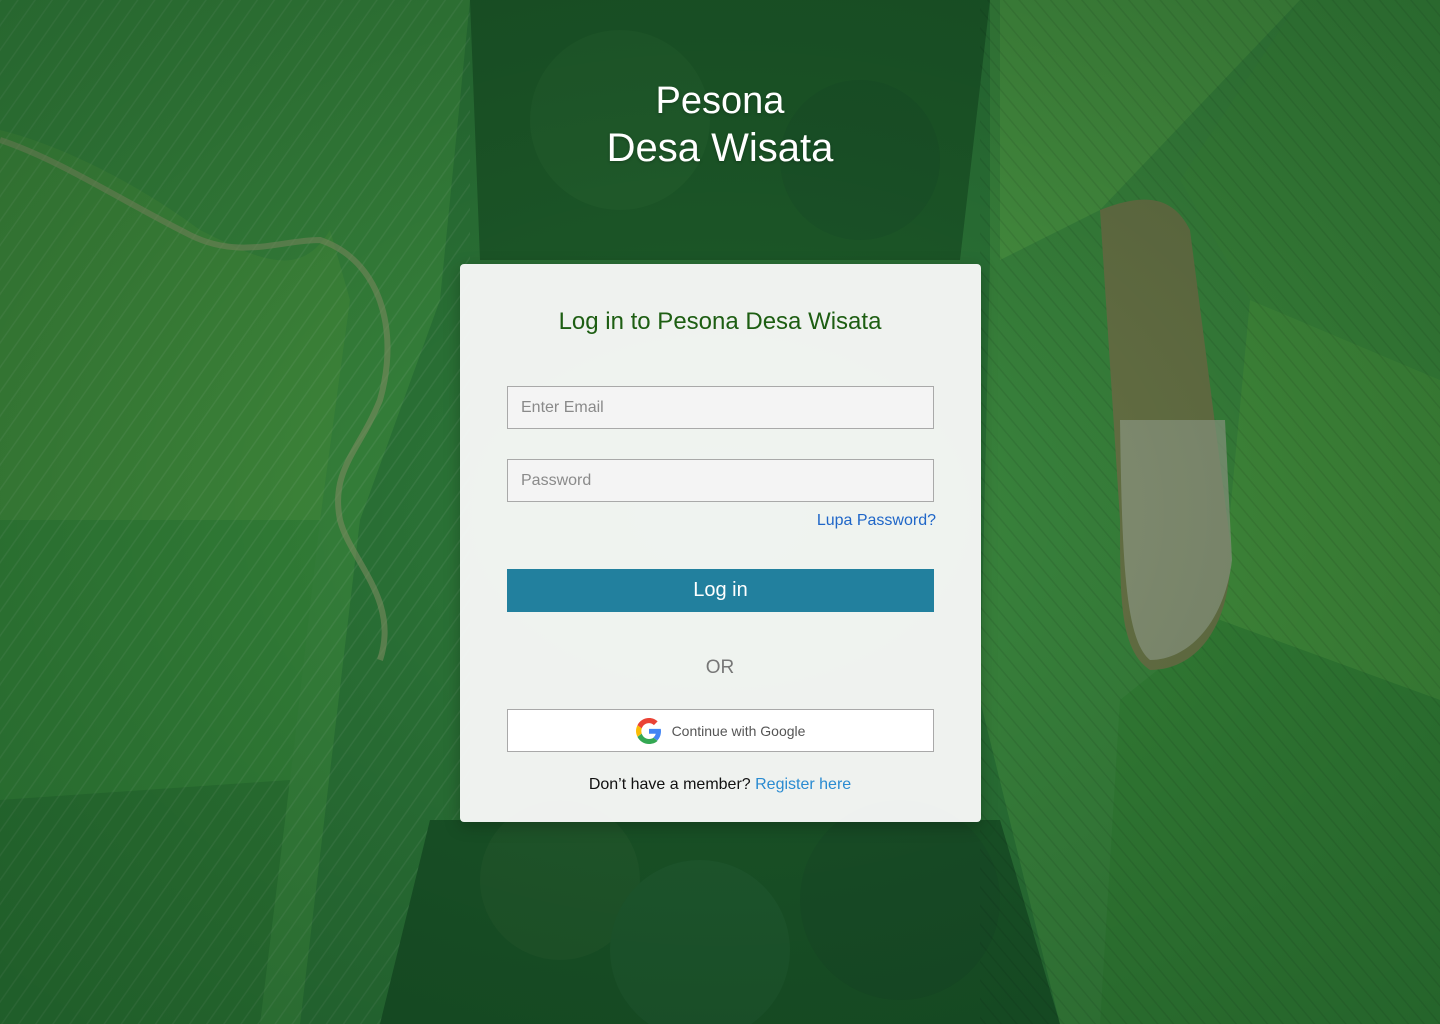 This screenshot has width=1440, height=1024. I want to click on password-field, so click(720, 480).